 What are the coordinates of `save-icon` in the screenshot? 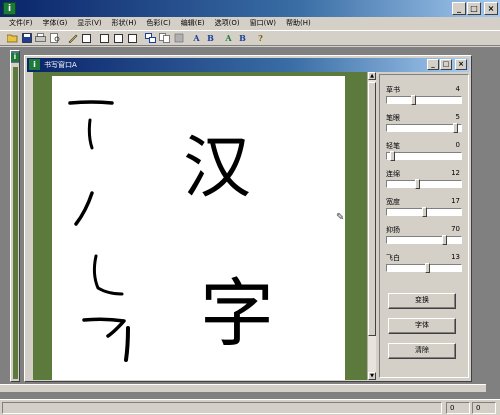 It's located at (26, 38).